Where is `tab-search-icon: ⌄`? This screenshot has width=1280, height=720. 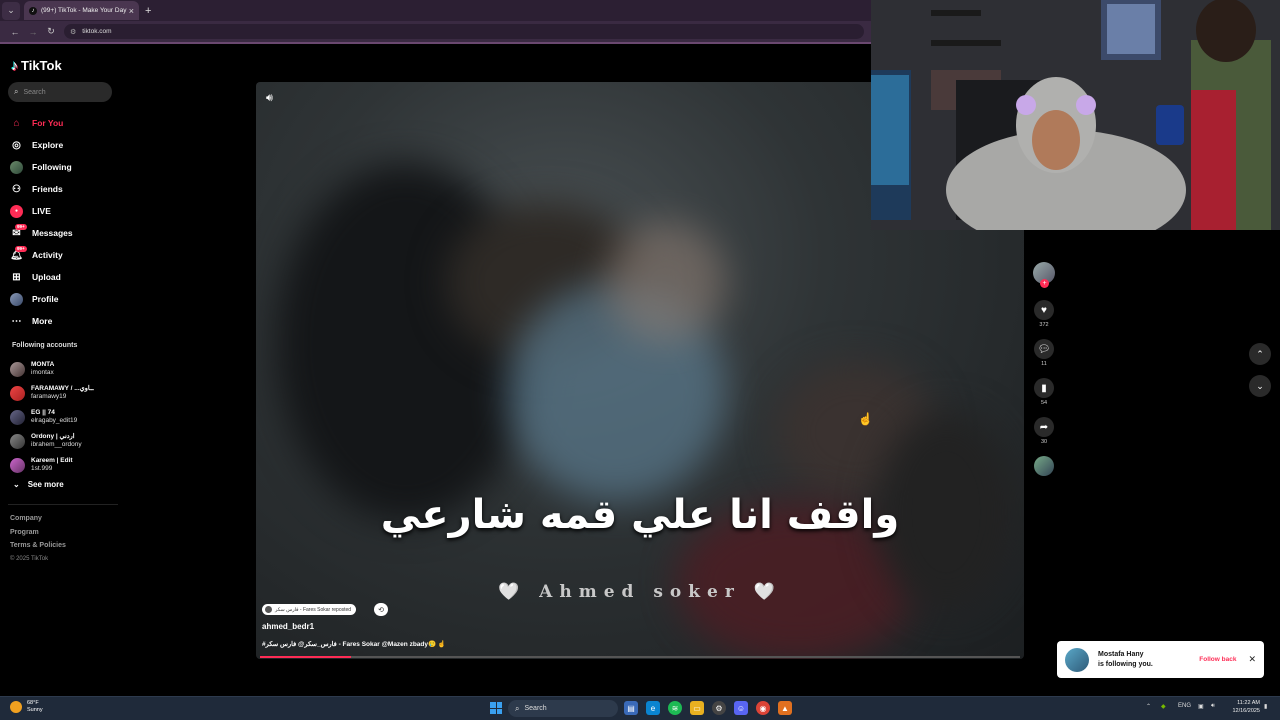
tab-search-icon: ⌄ is located at coordinates (11, 10).